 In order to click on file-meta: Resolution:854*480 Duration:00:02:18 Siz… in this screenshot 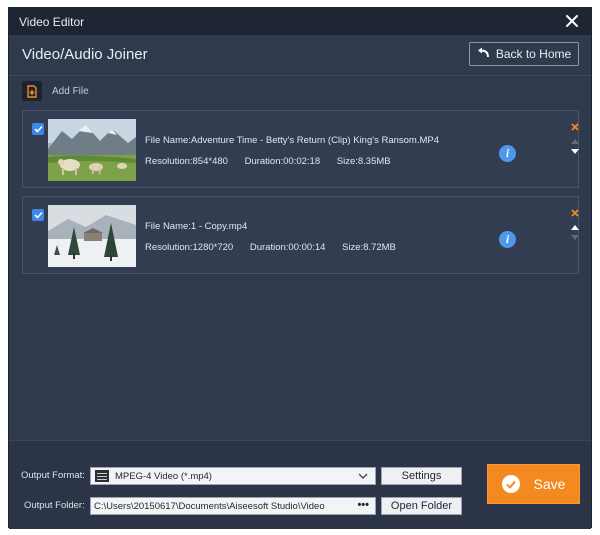, I will do `click(275, 161)`.